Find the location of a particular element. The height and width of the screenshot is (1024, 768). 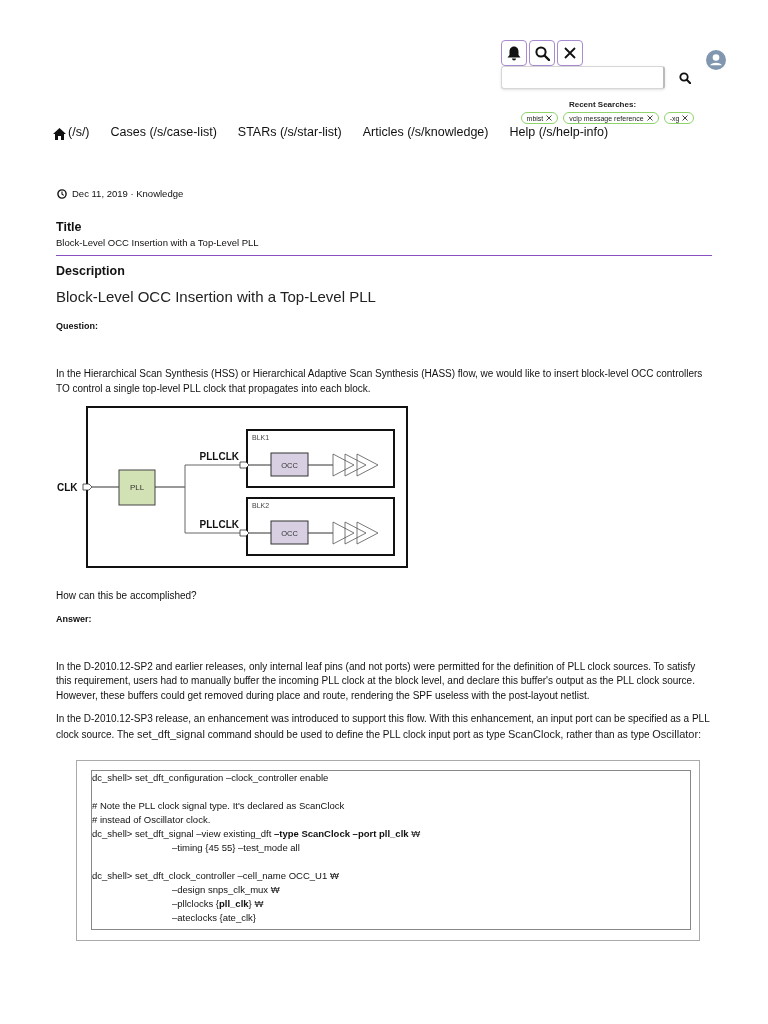

search-button is located at coordinates (542, 53).